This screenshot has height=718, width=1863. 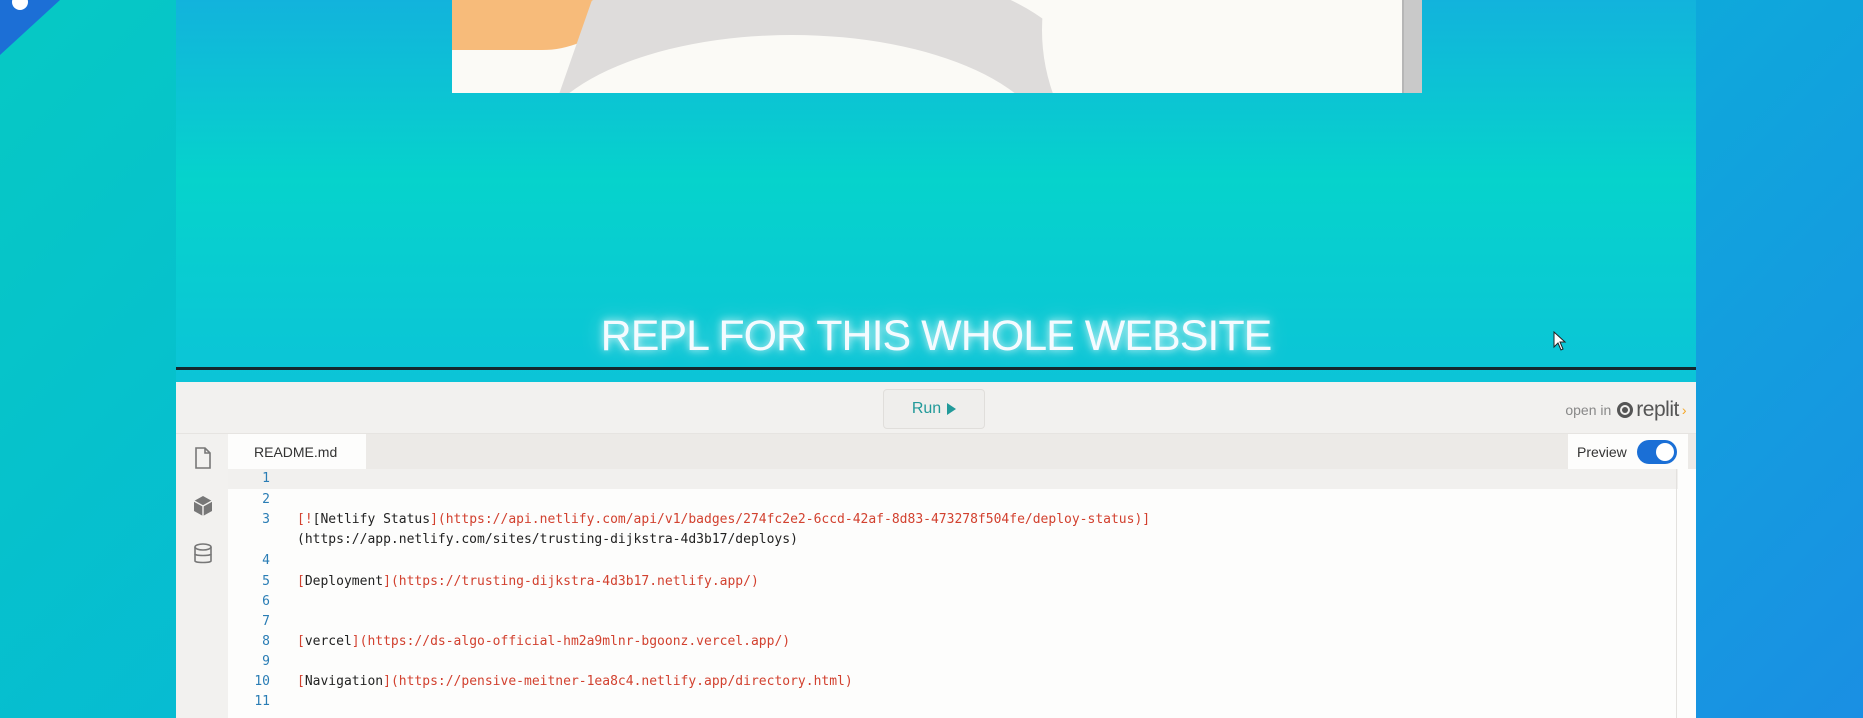 I want to click on line-number: 11, so click(x=262, y=701).